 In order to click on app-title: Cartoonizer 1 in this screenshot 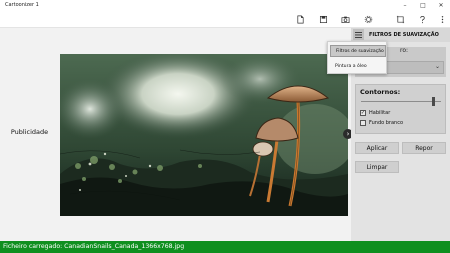, I will do `click(22, 5)`.